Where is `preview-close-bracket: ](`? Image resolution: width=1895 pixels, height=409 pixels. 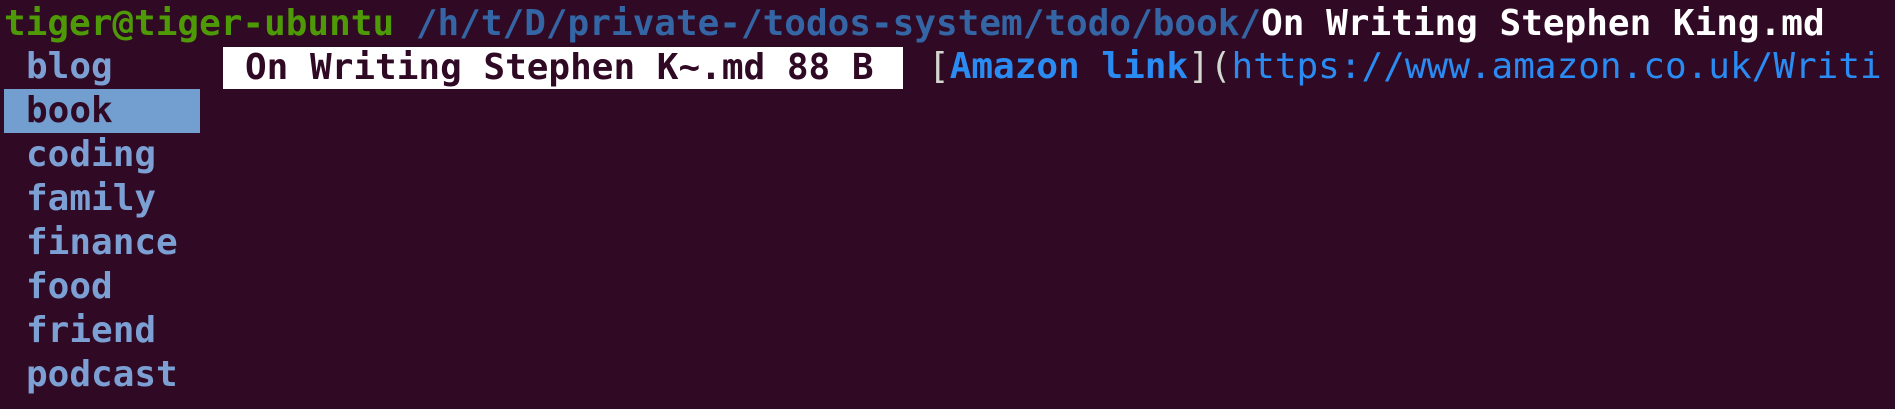 preview-close-bracket: ]( is located at coordinates (1210, 66).